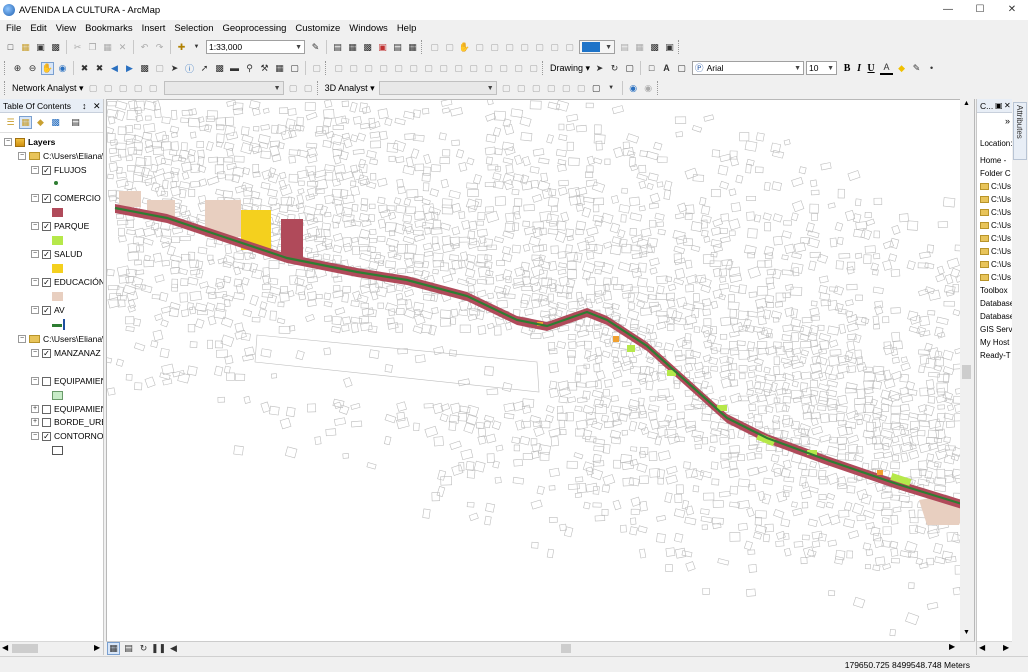 The height and width of the screenshot is (672, 1028). I want to click on attributes-icon: ▢, so click(443, 68).